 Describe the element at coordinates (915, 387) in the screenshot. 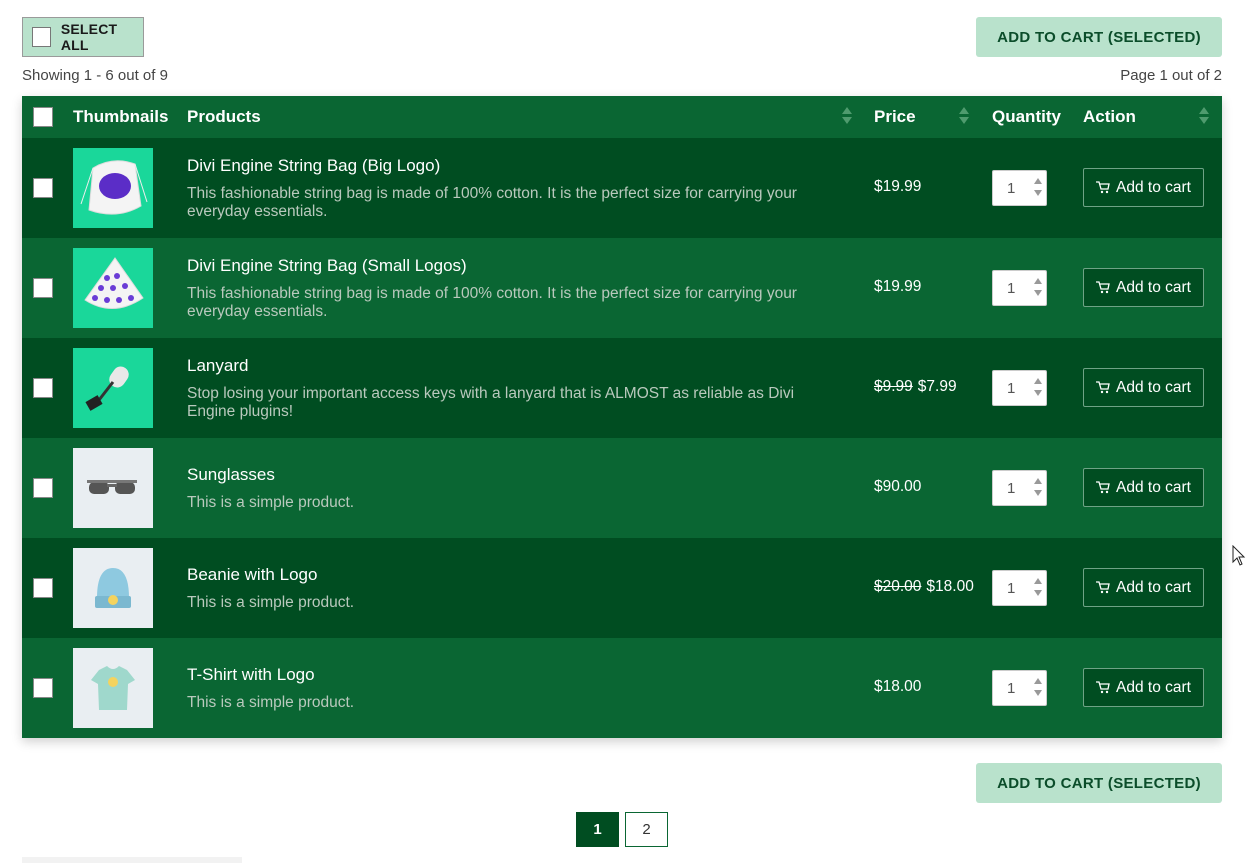

I see `product-price: $9.99 $7.99` at that location.